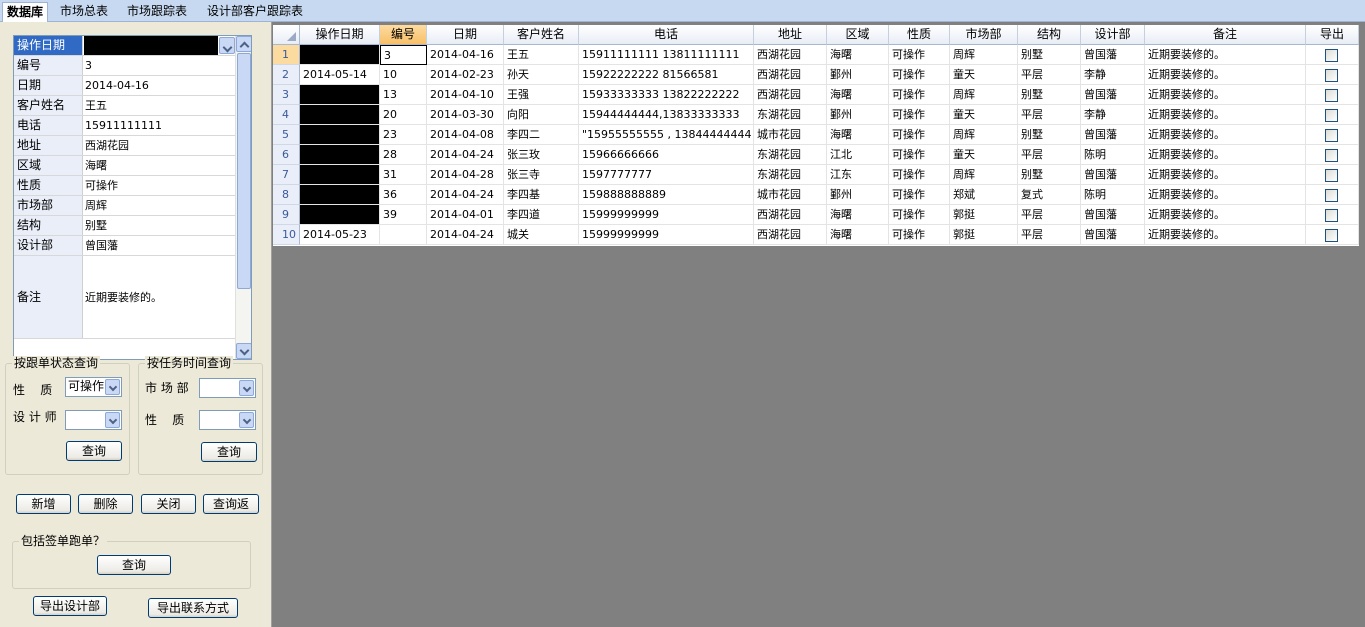  What do you see at coordinates (229, 452) in the screenshot?
I see `time-query-button: 查询` at bounding box center [229, 452].